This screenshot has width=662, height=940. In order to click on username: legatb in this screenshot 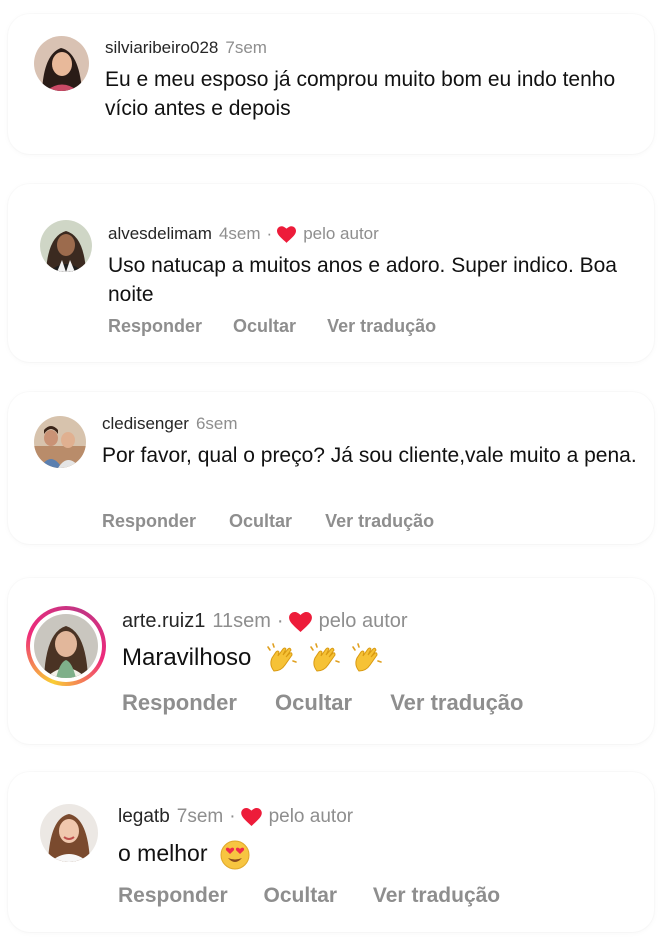, I will do `click(144, 817)`.